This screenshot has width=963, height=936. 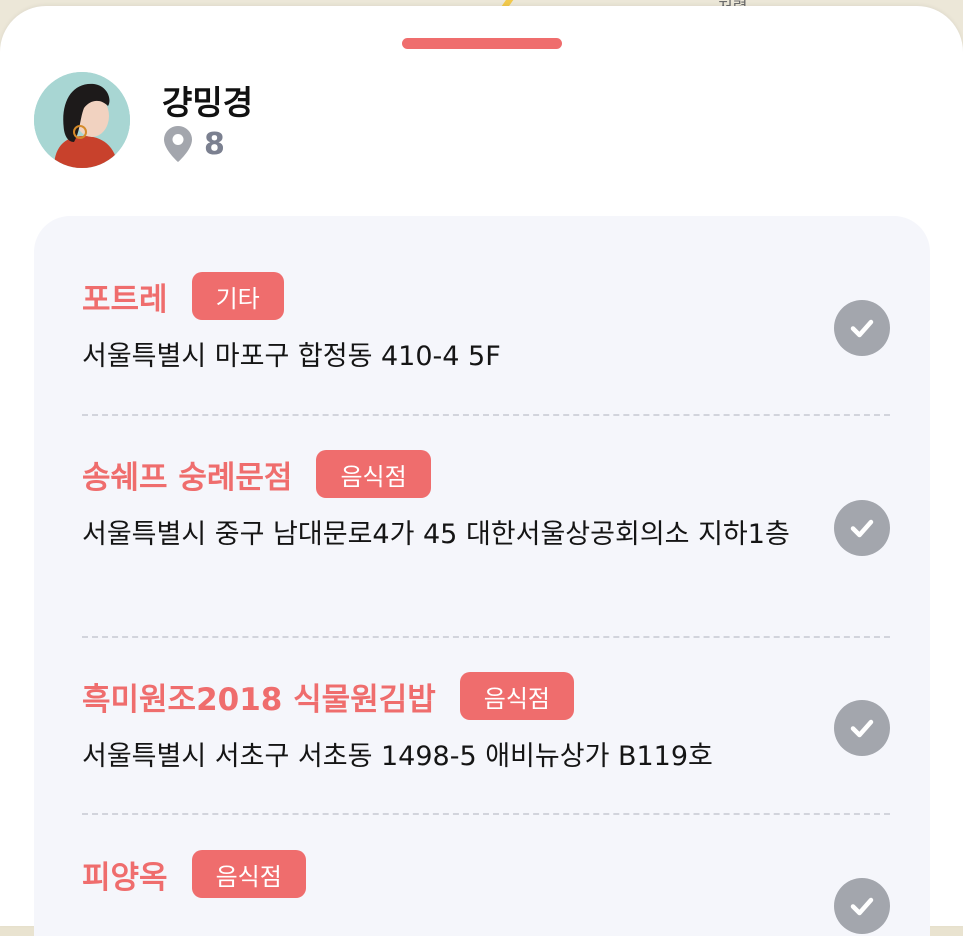 I want to click on profile-name: 걍밍경, so click(x=208, y=102).